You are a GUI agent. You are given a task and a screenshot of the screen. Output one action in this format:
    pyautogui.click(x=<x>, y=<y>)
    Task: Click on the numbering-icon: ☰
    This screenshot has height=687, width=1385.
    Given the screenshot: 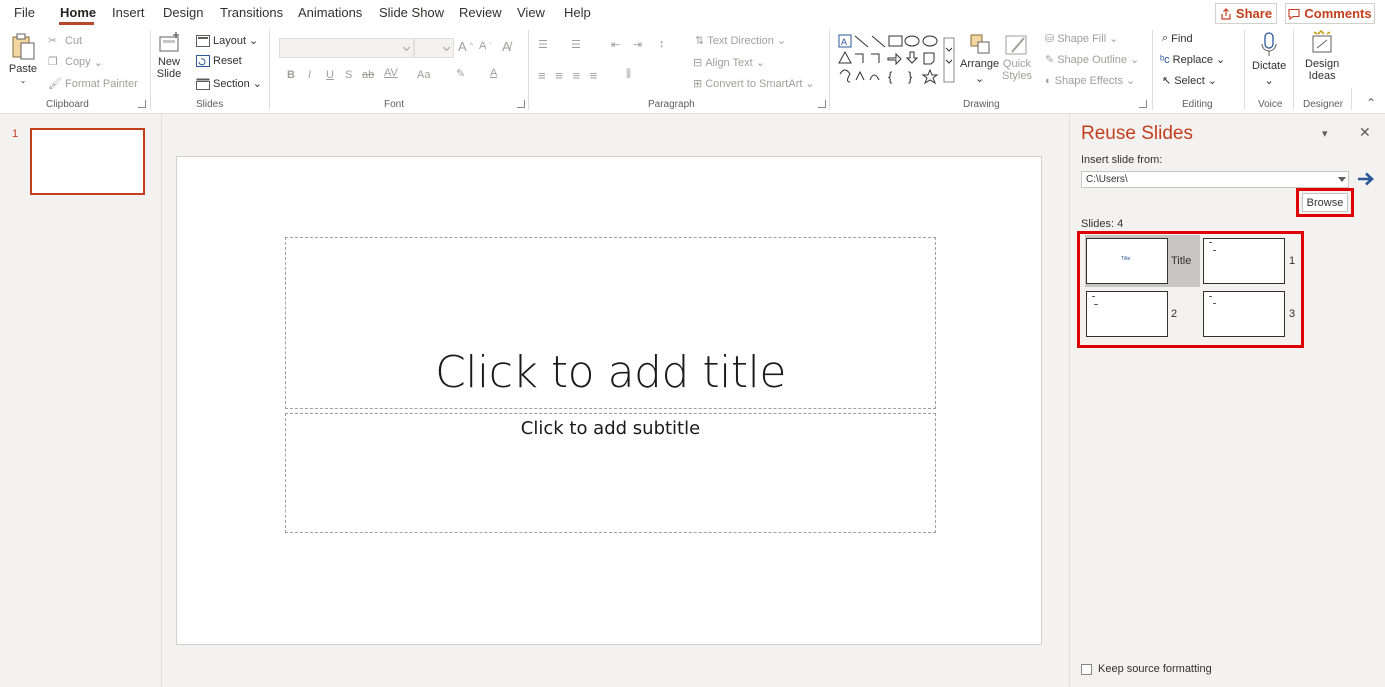 What is the action you would take?
    pyautogui.click(x=576, y=44)
    